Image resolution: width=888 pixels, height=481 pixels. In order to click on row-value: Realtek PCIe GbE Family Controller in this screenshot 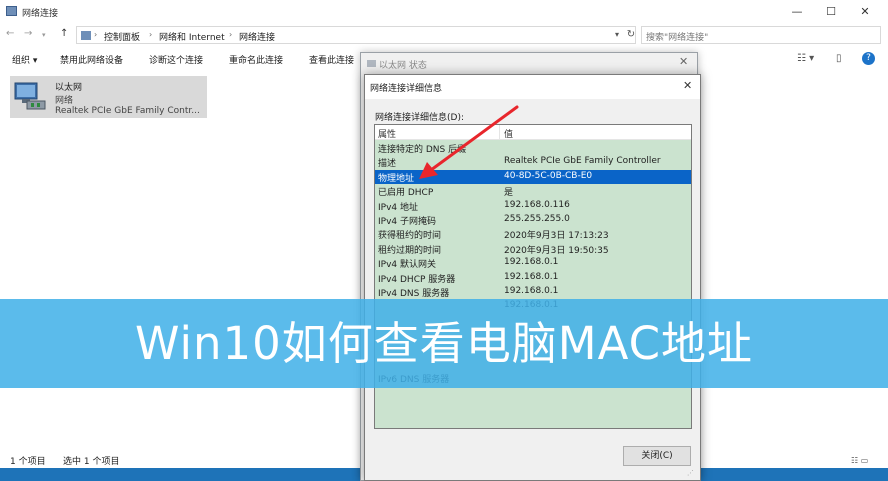, I will do `click(582, 161)`.